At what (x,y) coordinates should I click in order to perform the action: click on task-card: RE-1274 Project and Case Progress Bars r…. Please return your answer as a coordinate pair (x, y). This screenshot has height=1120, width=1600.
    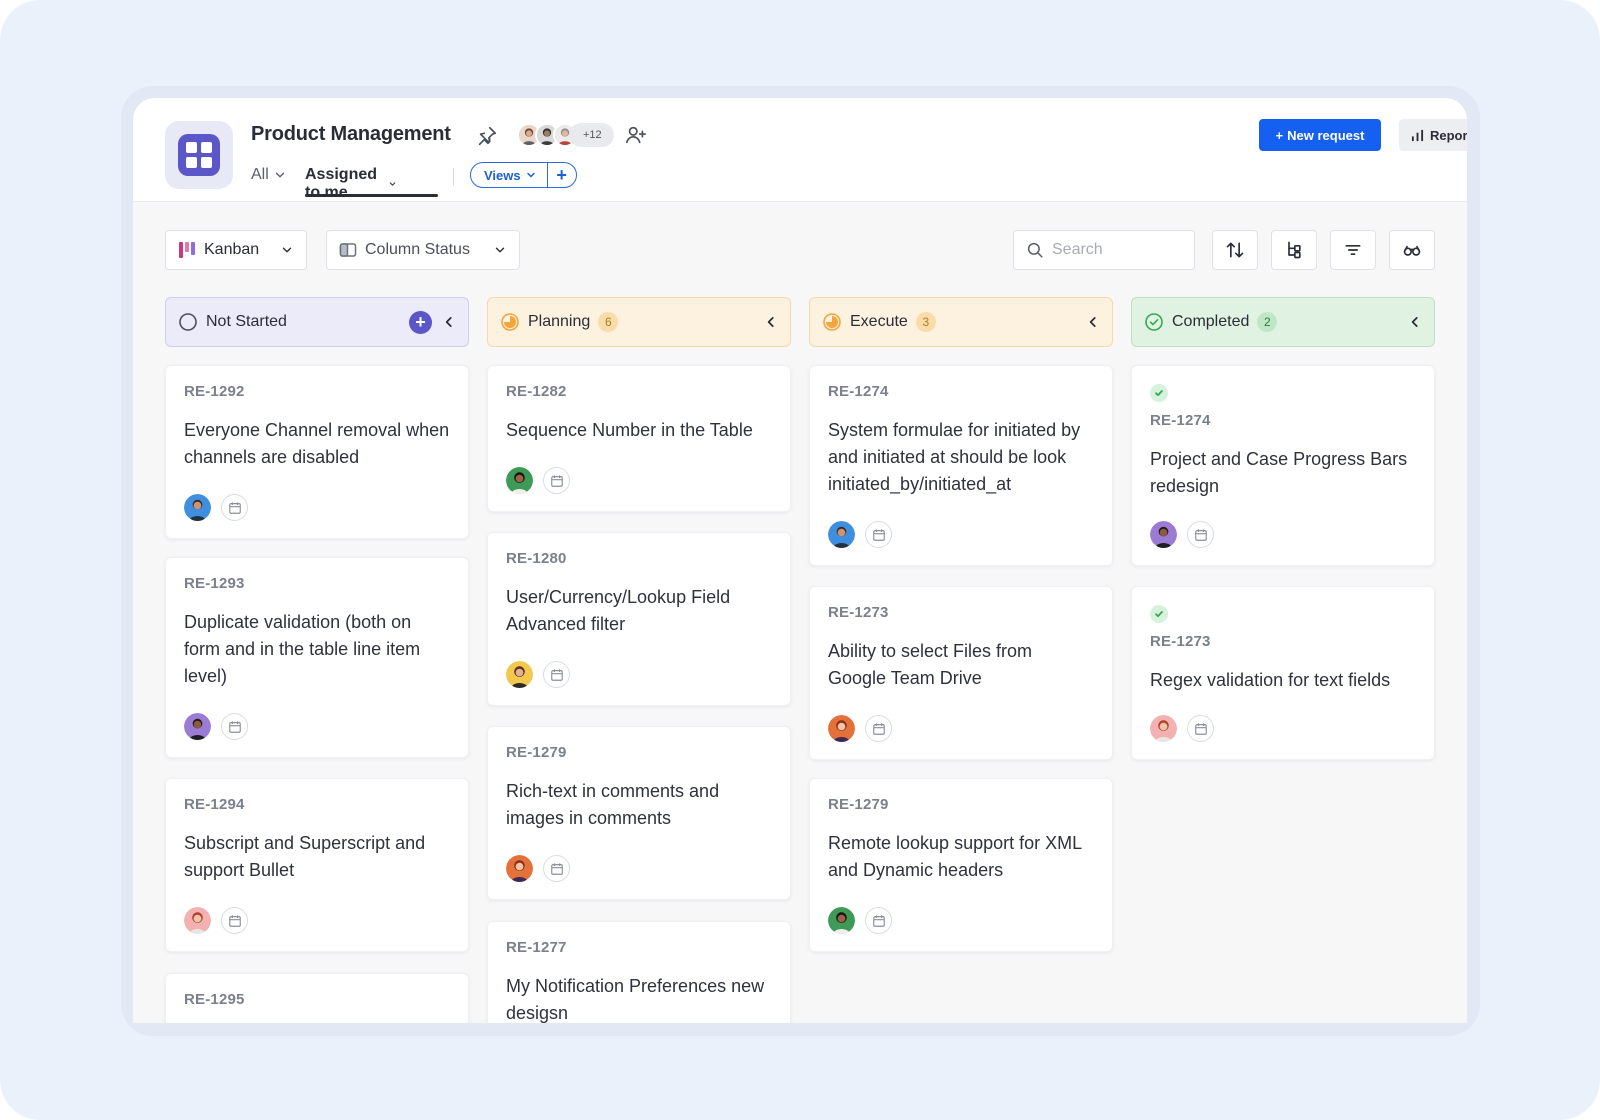
    Looking at the image, I should click on (1283, 465).